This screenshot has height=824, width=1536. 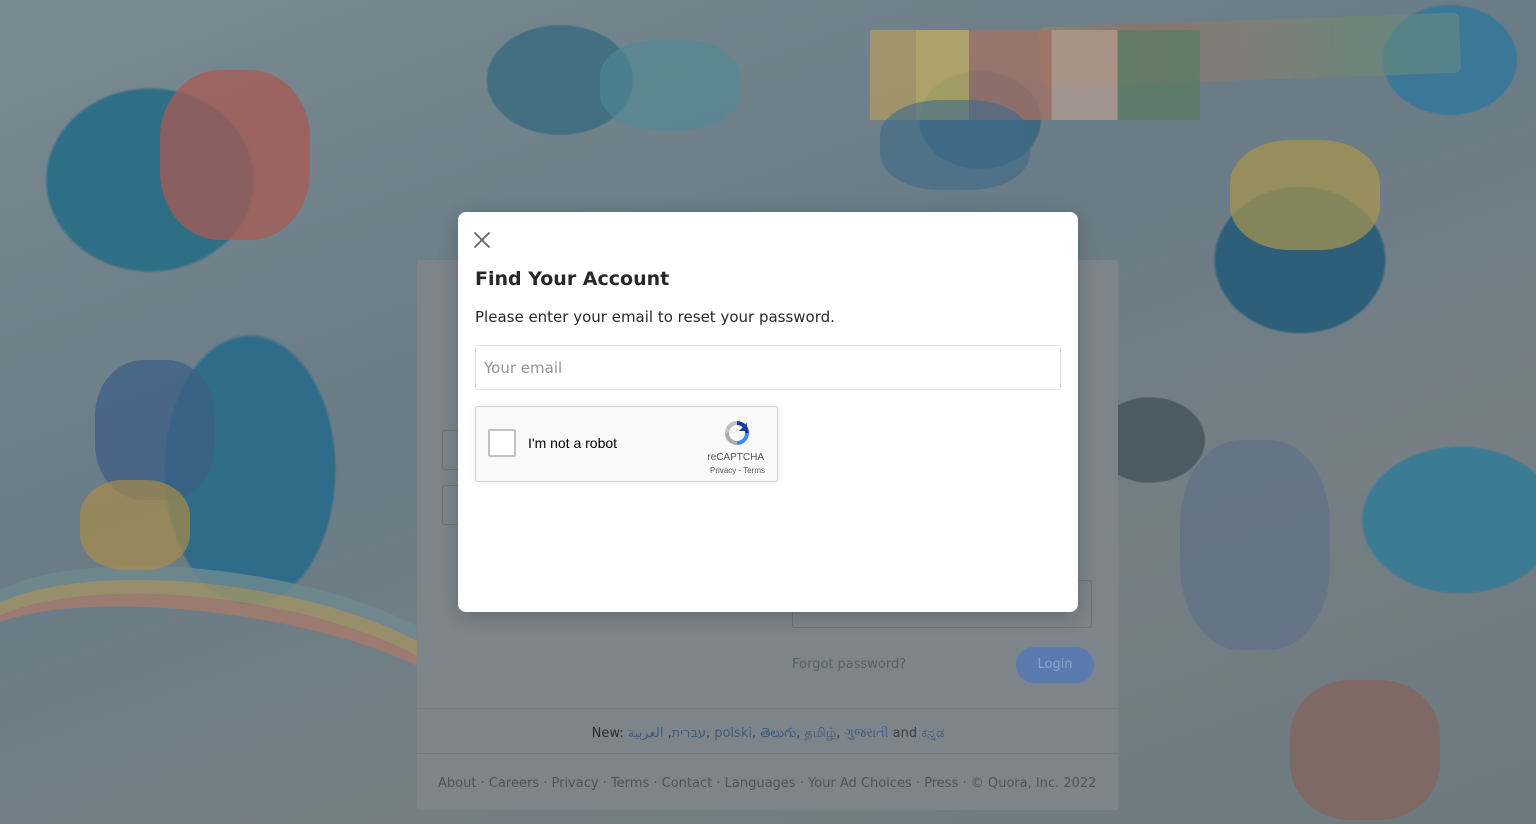 What do you see at coordinates (760, 783) in the screenshot?
I see `footer-link-languages: Languages` at bounding box center [760, 783].